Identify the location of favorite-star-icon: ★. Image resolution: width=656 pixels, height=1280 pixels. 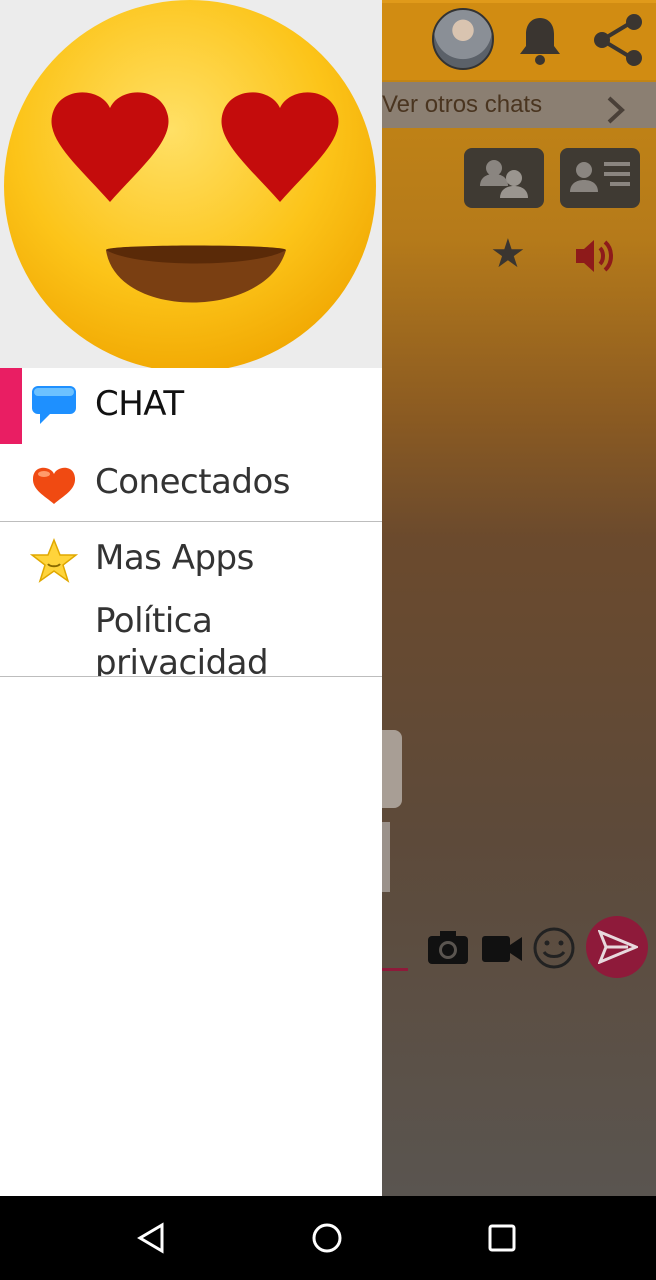
(508, 254).